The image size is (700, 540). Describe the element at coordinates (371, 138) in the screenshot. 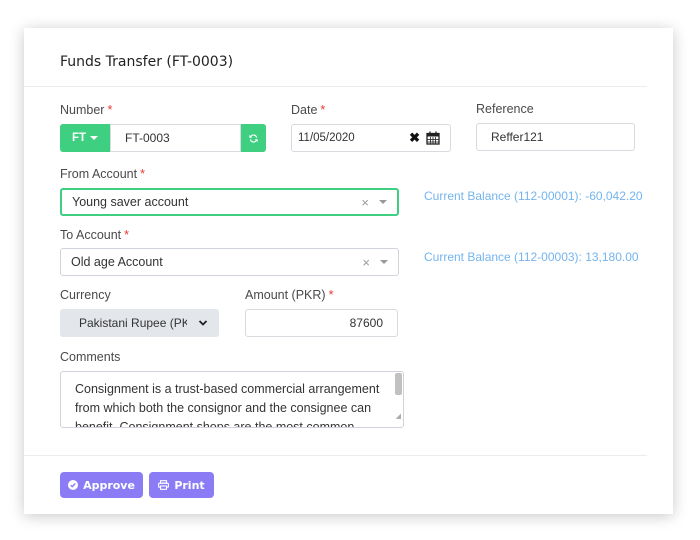

I see `date-input: 11/05/2020 ✖` at that location.